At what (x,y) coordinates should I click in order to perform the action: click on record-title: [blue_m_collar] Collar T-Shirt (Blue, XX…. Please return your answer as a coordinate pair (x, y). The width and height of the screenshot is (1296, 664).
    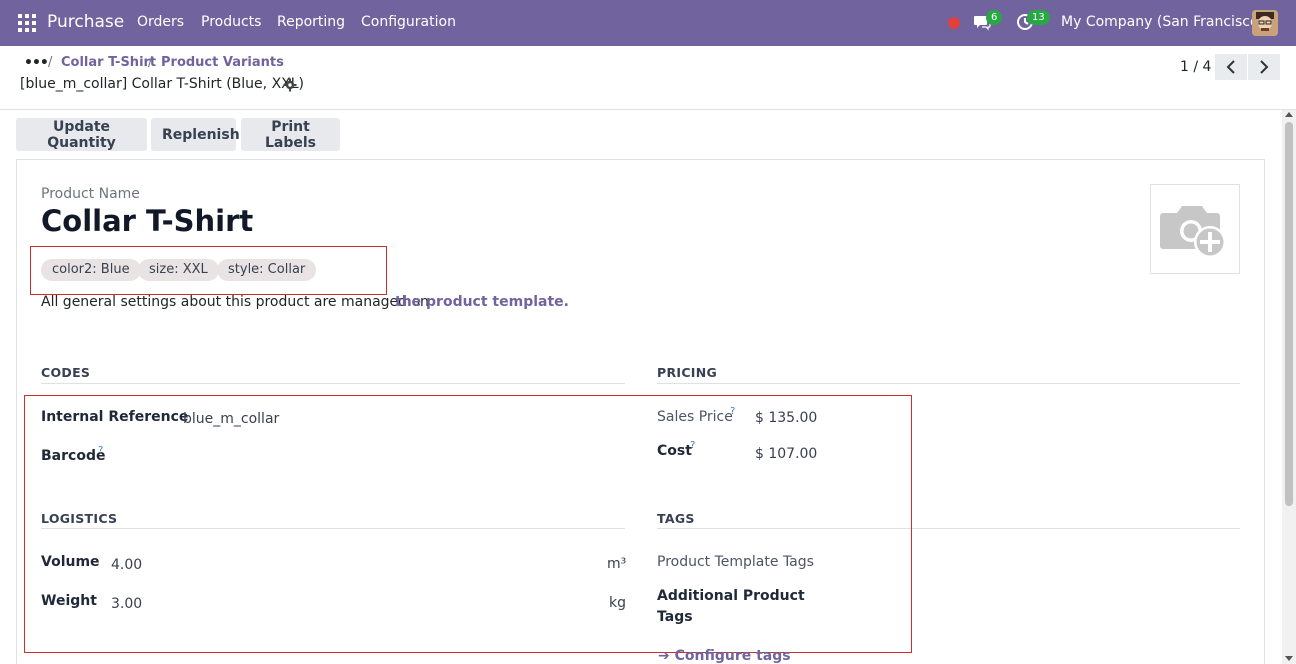
    Looking at the image, I should click on (162, 84).